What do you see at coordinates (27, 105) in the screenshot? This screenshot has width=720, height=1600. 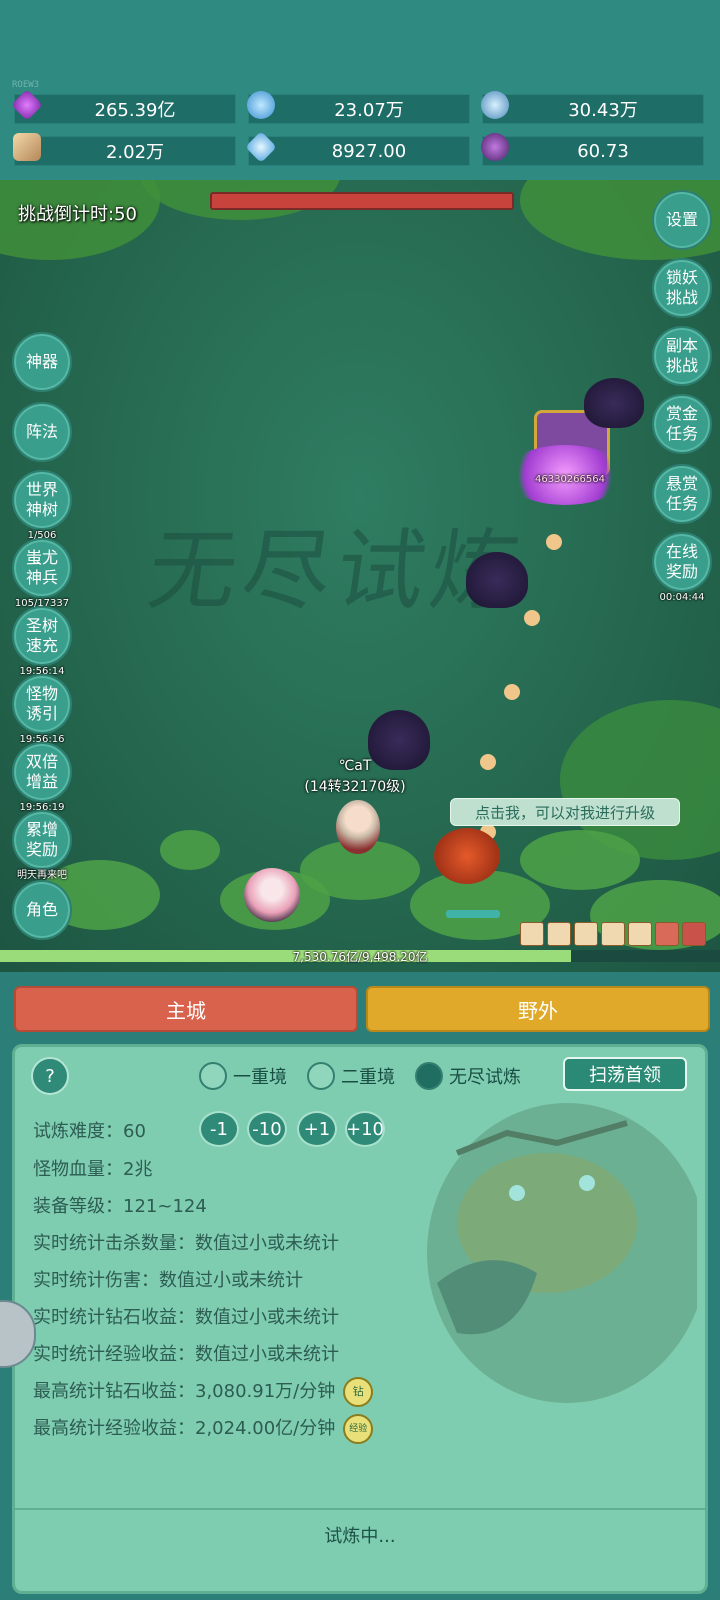 I see `purple-gem-icon` at bounding box center [27, 105].